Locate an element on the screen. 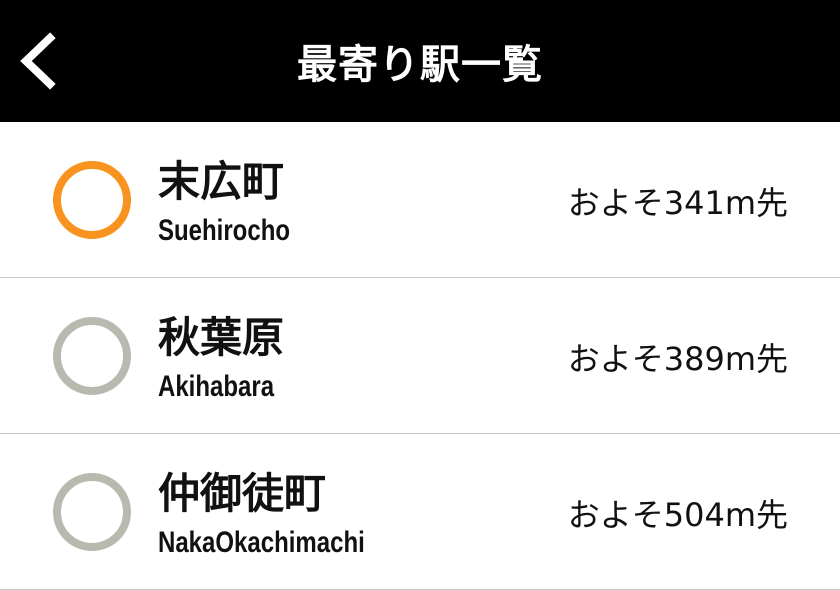 This screenshot has width=840, height=590. station-name-en: Akihabara is located at coordinates (216, 386).